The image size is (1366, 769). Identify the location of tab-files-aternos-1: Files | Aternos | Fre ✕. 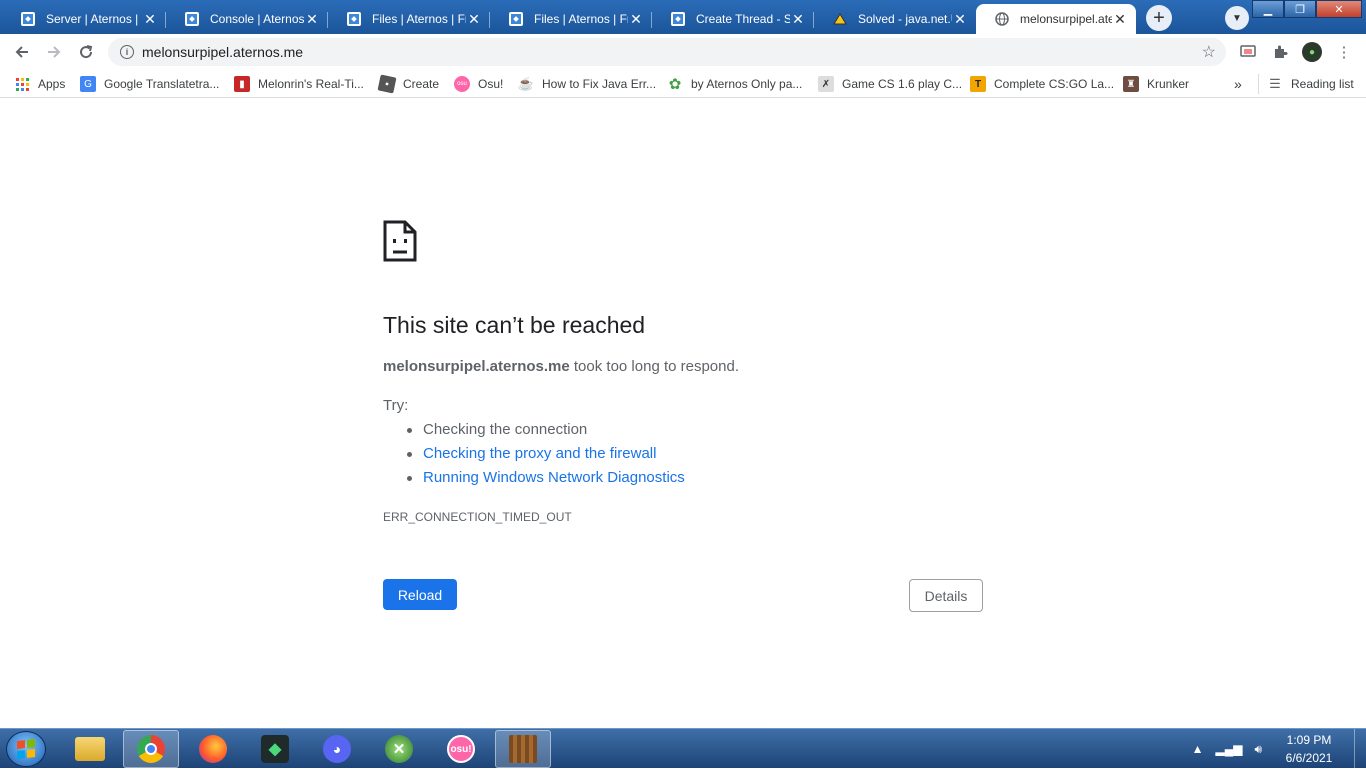
(409, 19).